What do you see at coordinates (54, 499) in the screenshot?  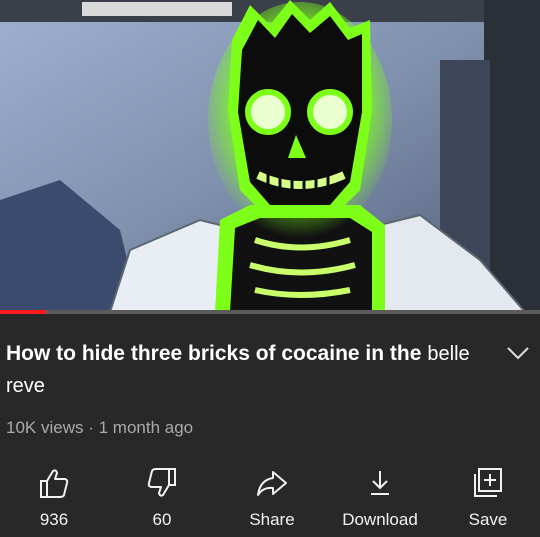 I see `like-button: 936` at bounding box center [54, 499].